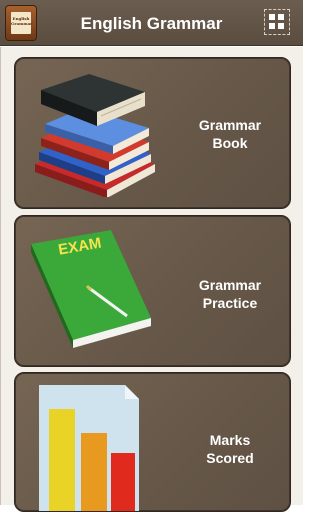 This screenshot has width=320, height=512. I want to click on marks-scored-label: Marks Scored, so click(230, 449).